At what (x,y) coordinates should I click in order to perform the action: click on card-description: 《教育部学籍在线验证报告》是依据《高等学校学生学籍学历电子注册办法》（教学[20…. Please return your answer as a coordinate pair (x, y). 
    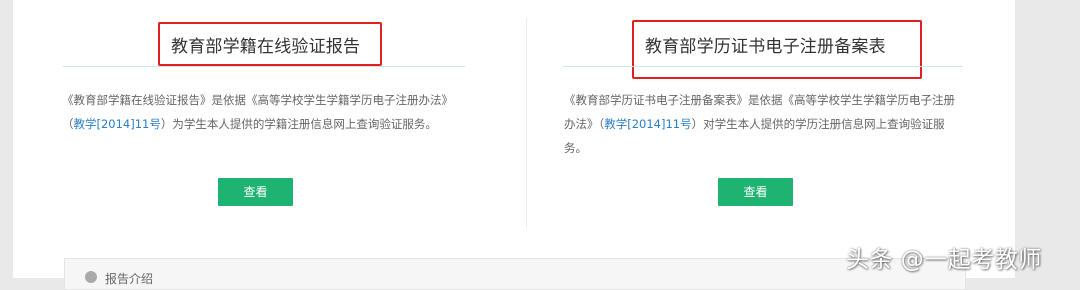
    Looking at the image, I should click on (264, 112).